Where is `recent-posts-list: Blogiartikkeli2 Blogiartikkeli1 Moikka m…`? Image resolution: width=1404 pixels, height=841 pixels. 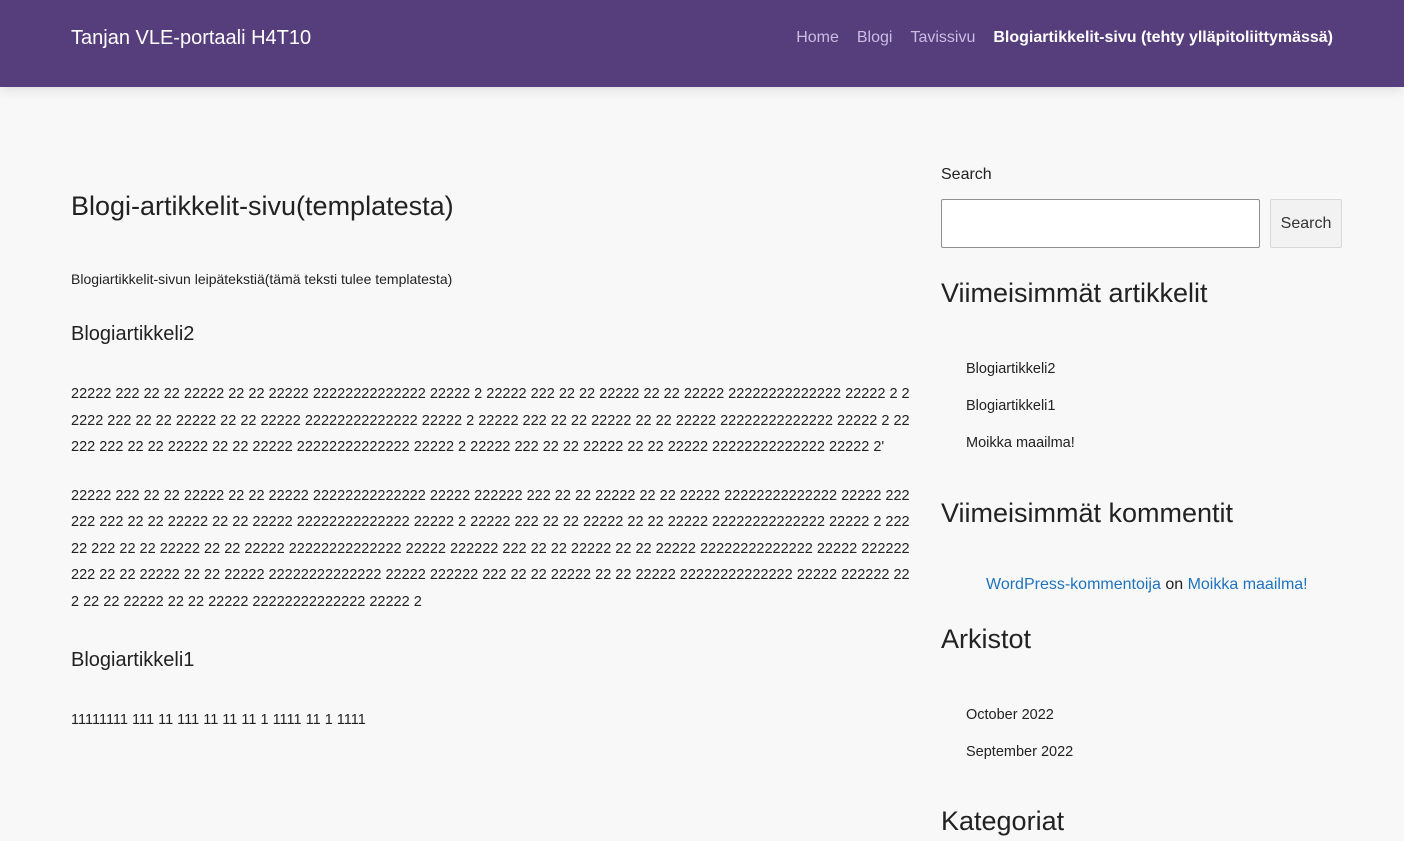 recent-posts-list: Blogiartikkeli2 Blogiartikkeli1 Moikka m… is located at coordinates (1141, 406).